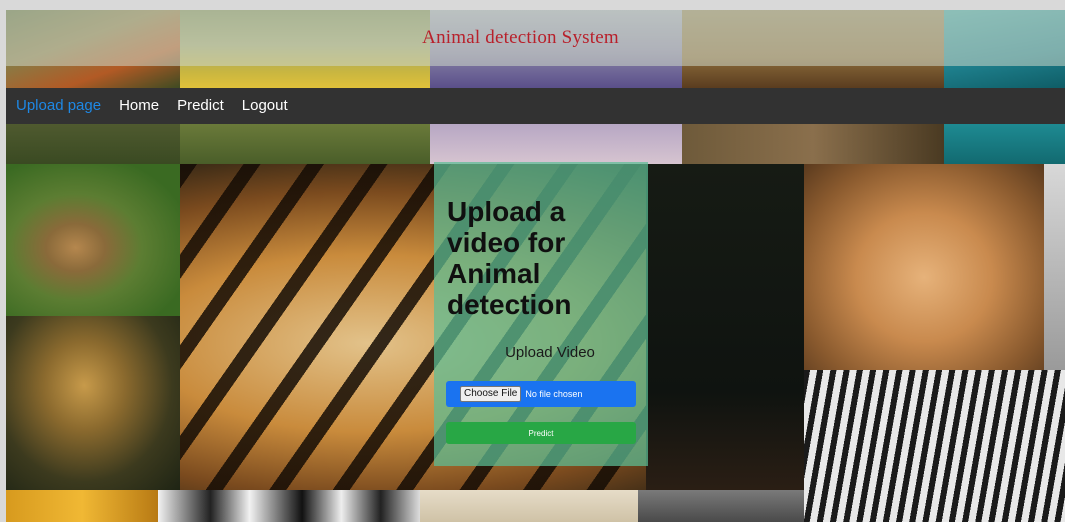  Describe the element at coordinates (265, 106) in the screenshot. I see `nav-logout: Logout` at that location.